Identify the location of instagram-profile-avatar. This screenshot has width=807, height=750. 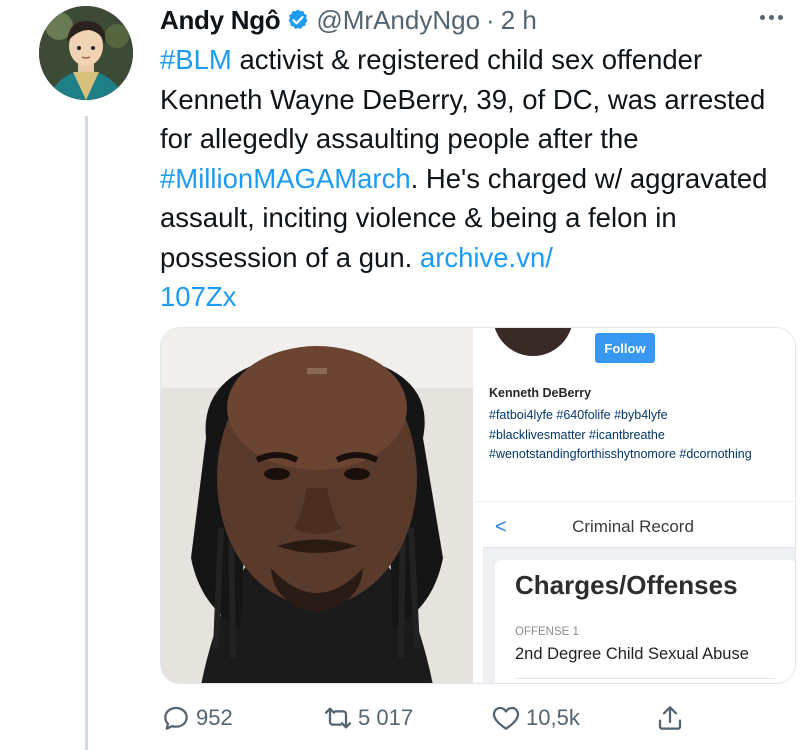
(533, 342).